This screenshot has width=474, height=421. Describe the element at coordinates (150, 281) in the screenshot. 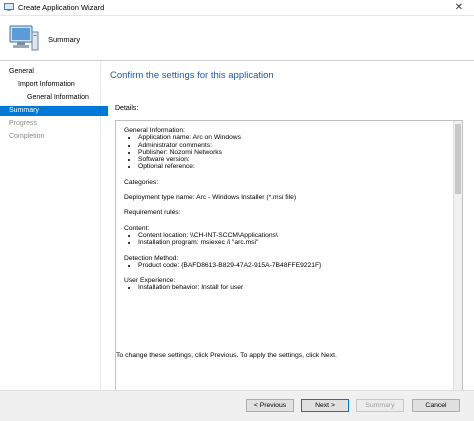

I see `user-experience-heading: User Experience:` at that location.